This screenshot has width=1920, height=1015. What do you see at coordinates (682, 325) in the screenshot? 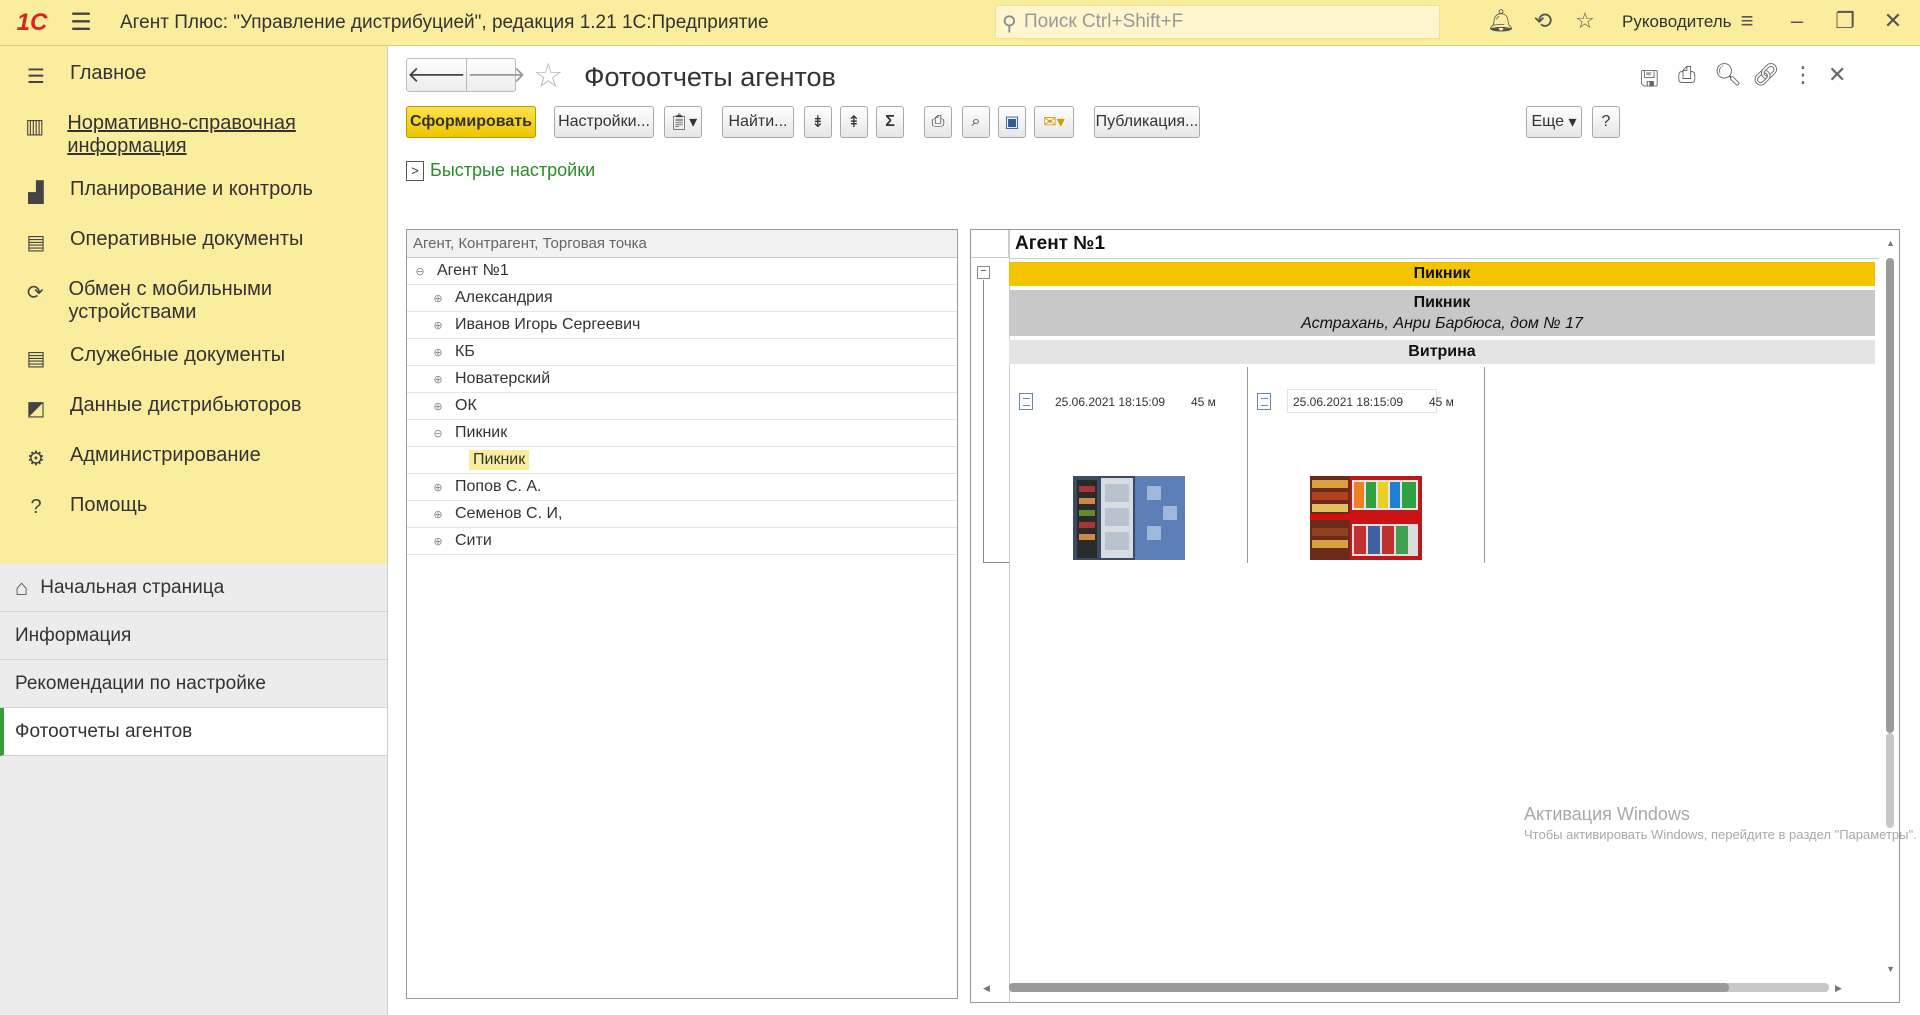
I see `tree-row: ⊕ Иванов Игорь Сергеевич` at bounding box center [682, 325].